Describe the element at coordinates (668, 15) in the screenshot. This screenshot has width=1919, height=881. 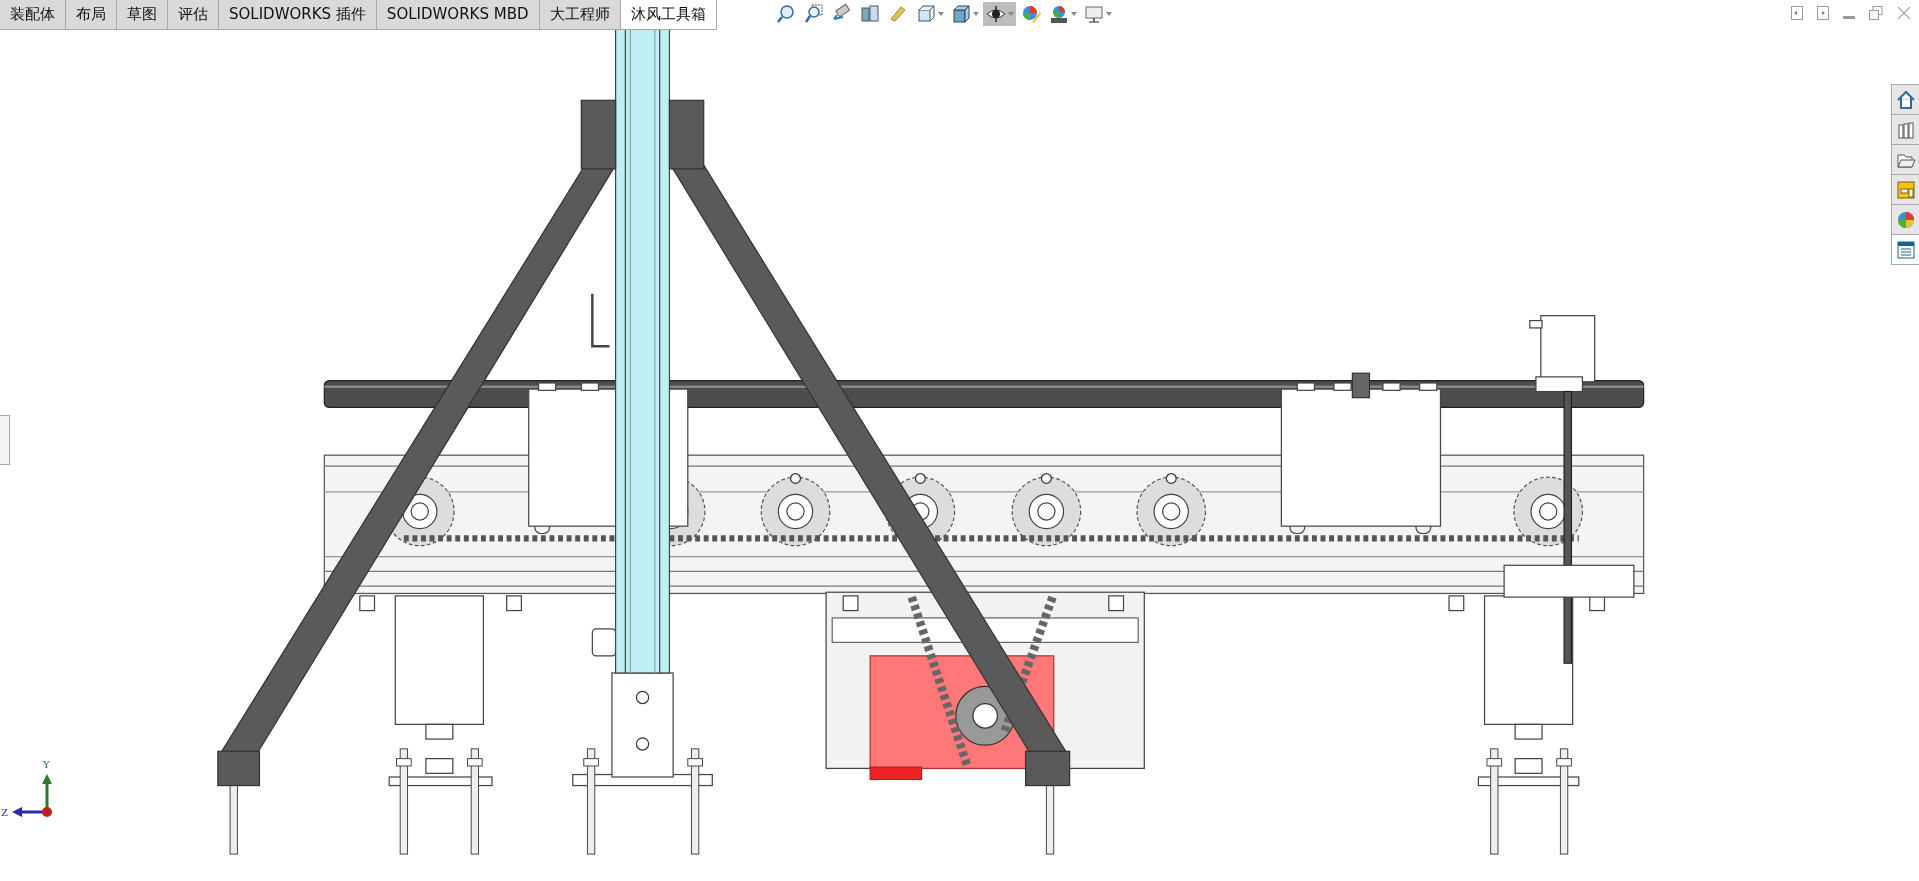
I see `ribbon-tab: 沐风工具箱` at that location.